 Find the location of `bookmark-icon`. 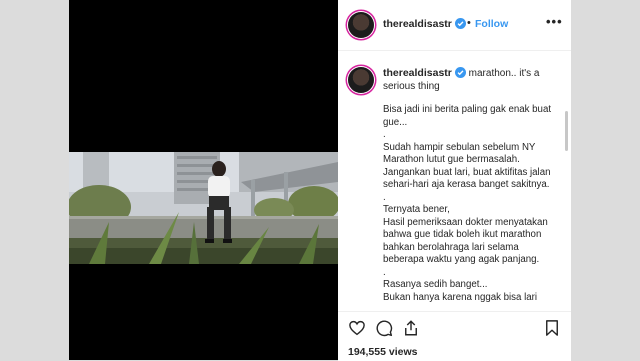

bookmark-icon is located at coordinates (552, 328).